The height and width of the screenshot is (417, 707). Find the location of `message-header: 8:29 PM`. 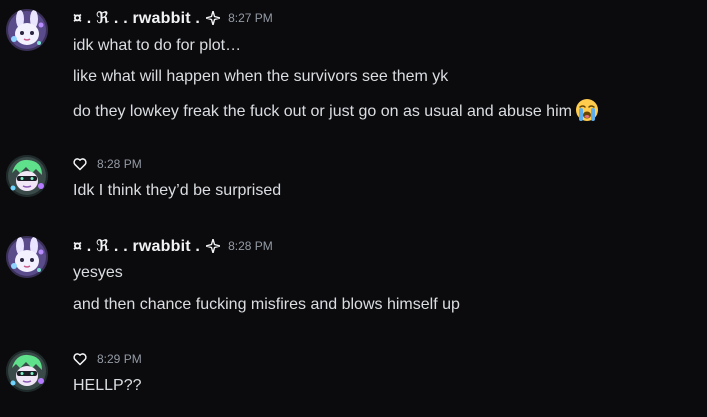

message-header: 8:29 PM is located at coordinates (107, 359).